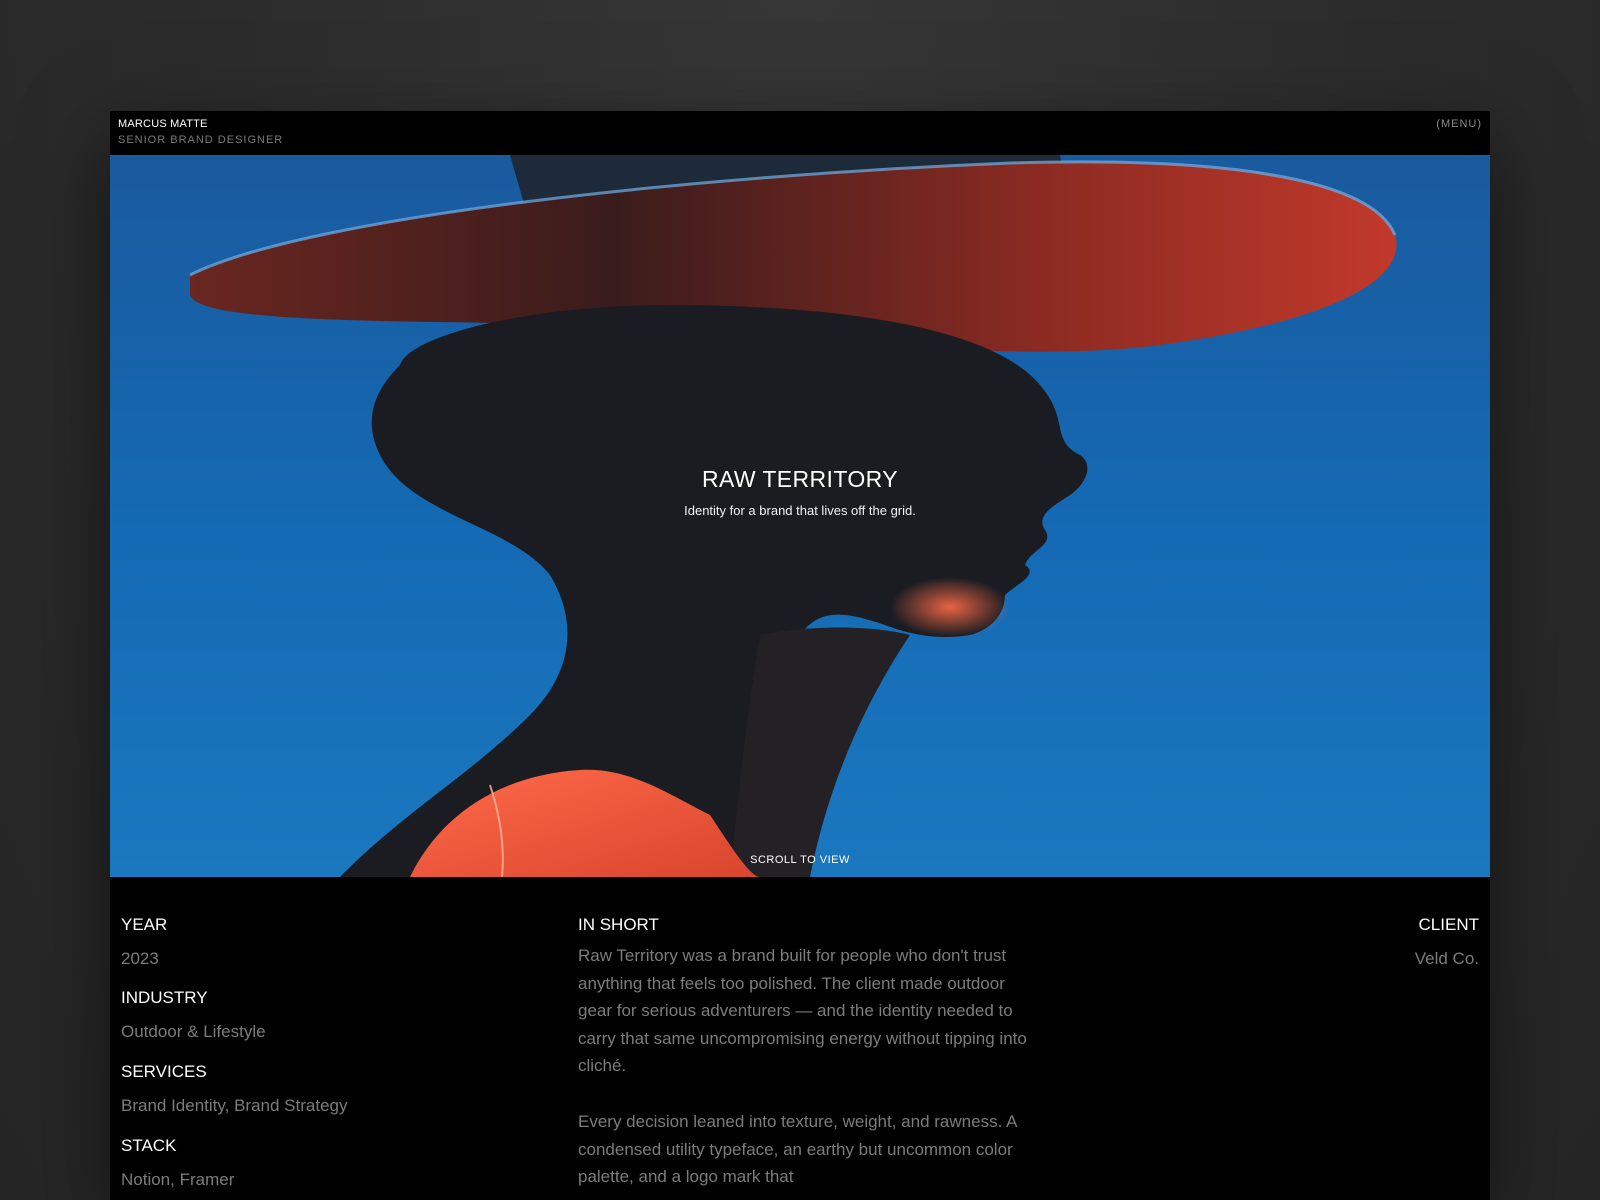 Image resolution: width=1600 pixels, height=1200 pixels. Describe the element at coordinates (144, 924) in the screenshot. I see `year-label: YEAR` at that location.